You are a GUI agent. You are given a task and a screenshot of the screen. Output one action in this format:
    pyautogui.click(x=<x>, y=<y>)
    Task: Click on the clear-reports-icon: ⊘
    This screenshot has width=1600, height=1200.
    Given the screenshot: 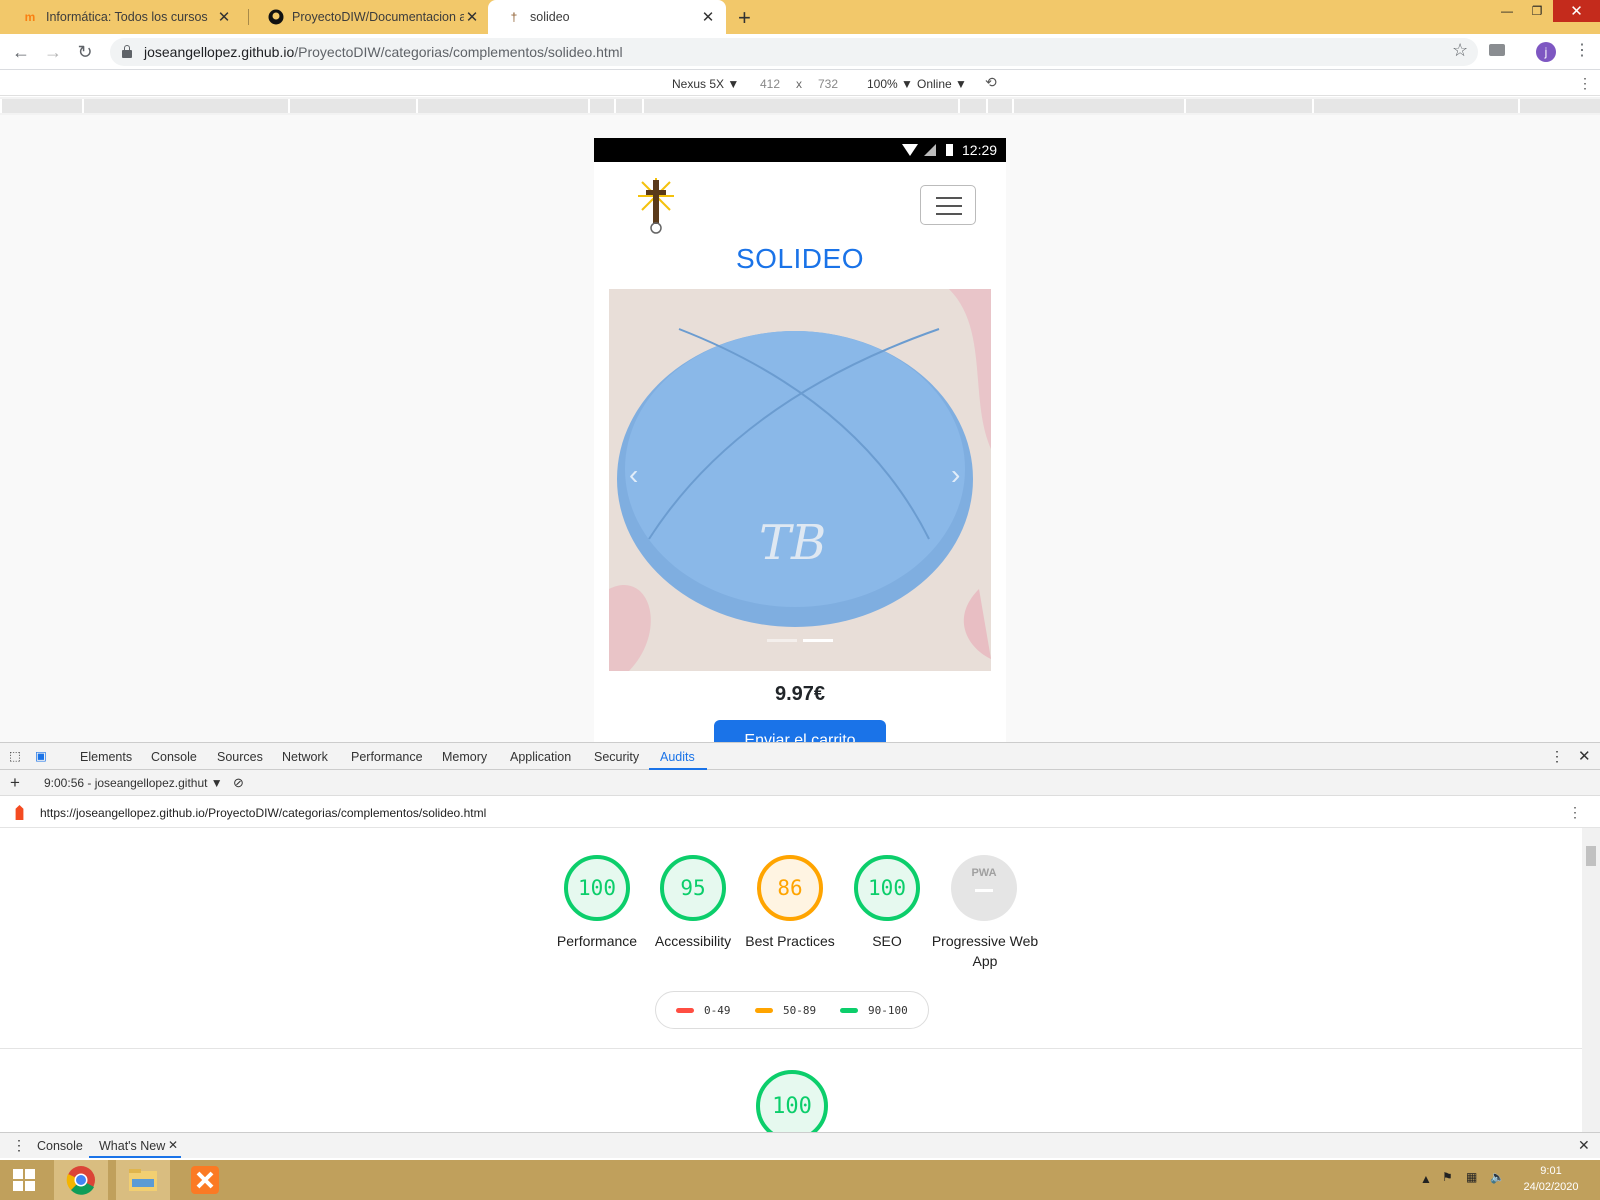 What is the action you would take?
    pyautogui.click(x=238, y=783)
    